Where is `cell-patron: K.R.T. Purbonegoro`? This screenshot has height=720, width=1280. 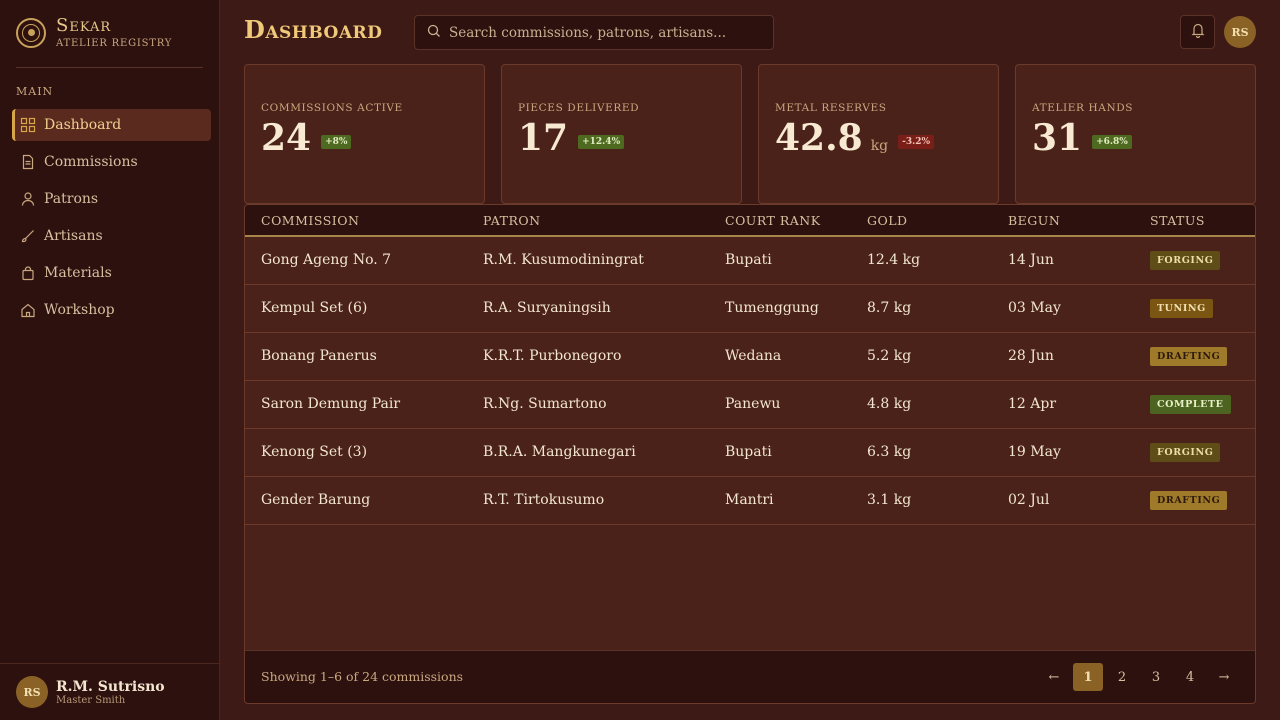 cell-patron: K.R.T. Purbonegoro is located at coordinates (552, 356).